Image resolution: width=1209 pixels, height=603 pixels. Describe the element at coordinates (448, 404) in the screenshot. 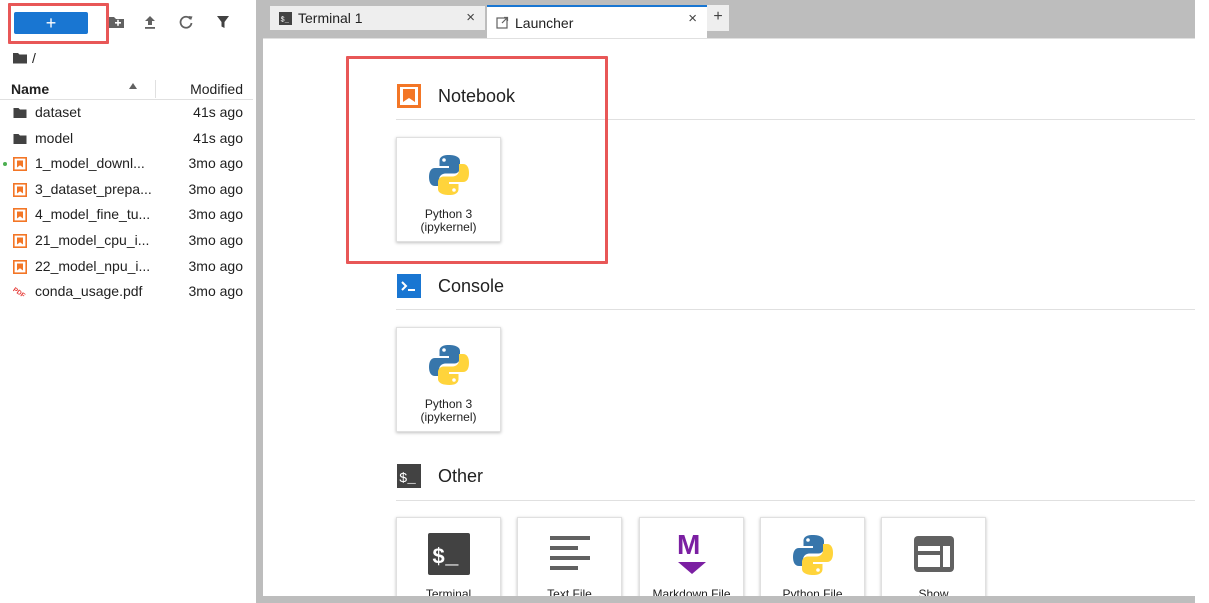

I see `card-label-line1: Python 3` at that location.